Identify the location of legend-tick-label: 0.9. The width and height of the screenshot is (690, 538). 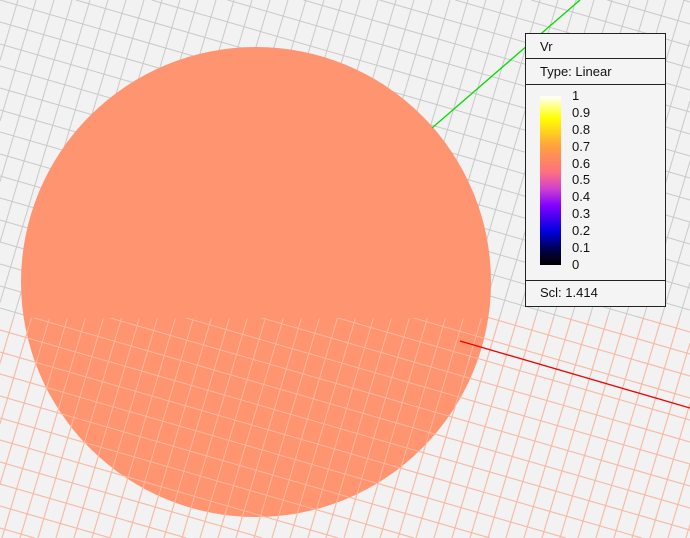
(581, 112).